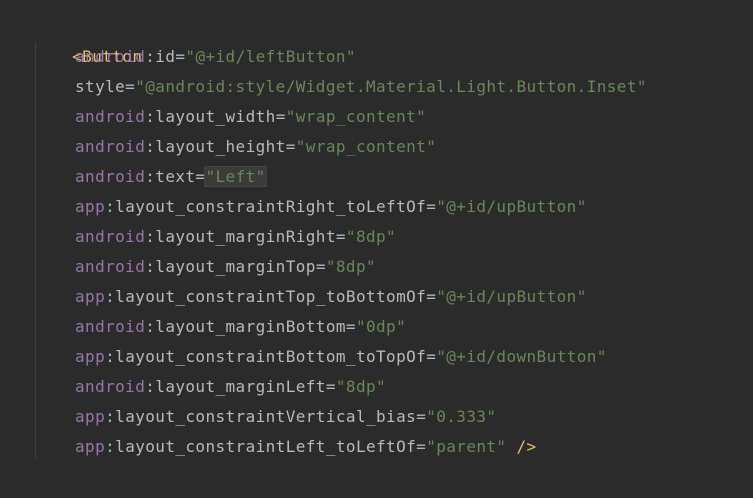 The height and width of the screenshot is (498, 753). Describe the element at coordinates (175, 176) in the screenshot. I see `attr-name: text` at that location.